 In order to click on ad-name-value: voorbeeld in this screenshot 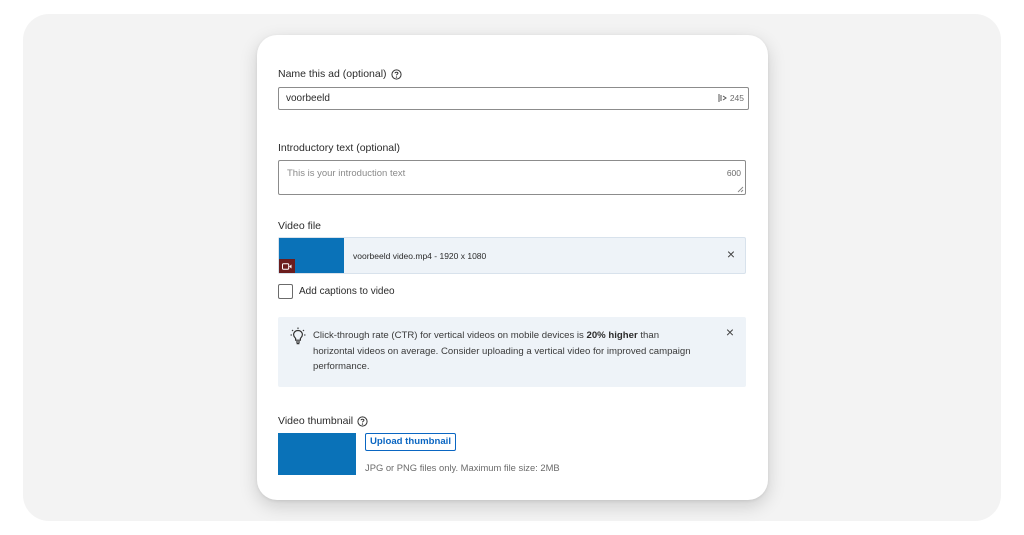, I will do `click(308, 98)`.